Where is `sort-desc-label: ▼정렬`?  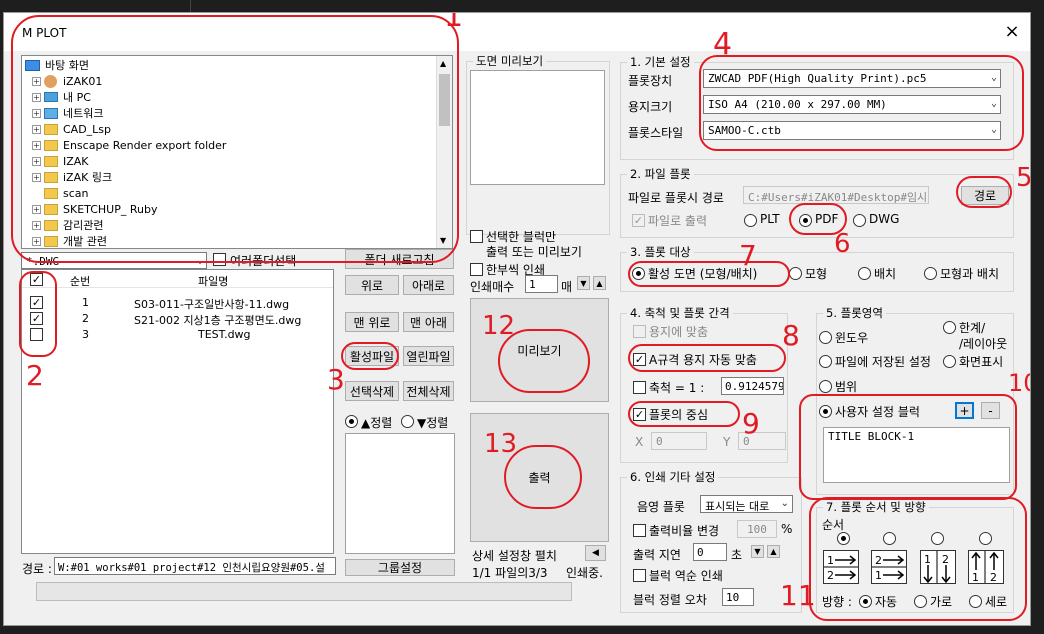 sort-desc-label: ▼정렬 is located at coordinates (433, 423).